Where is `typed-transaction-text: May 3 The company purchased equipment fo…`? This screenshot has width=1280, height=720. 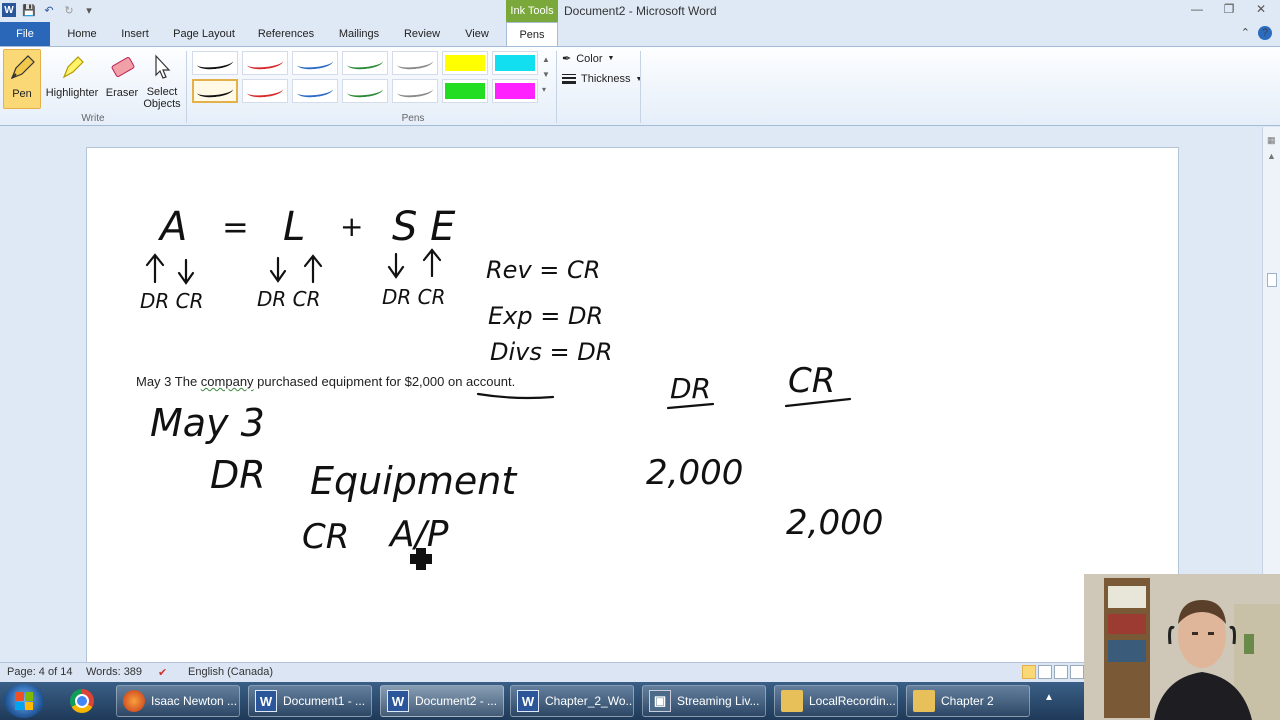
typed-transaction-text: May 3 The company purchased equipment fo… is located at coordinates (325, 381).